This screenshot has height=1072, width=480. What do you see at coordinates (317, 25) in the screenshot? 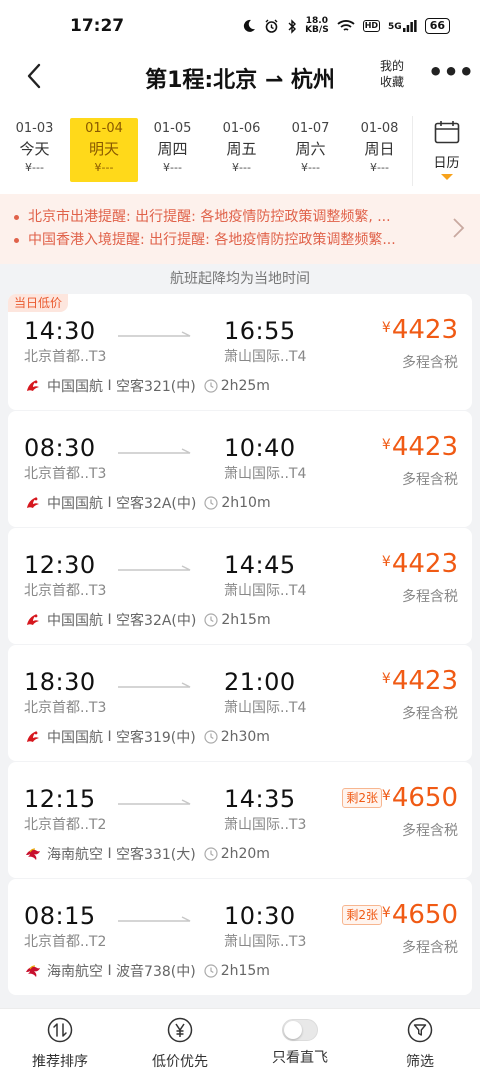
I see `network-speed: 18.0 KB/S` at bounding box center [317, 25].